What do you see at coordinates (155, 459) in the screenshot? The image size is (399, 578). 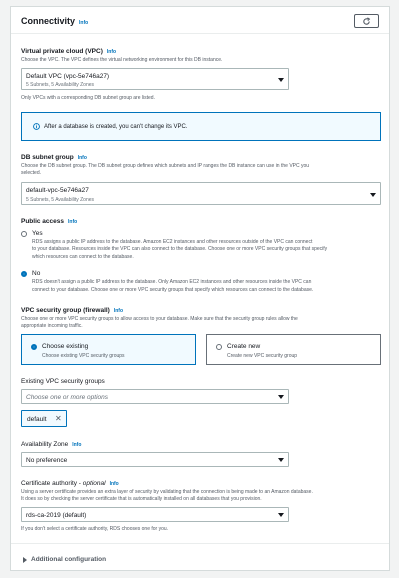 I see `availability-zone-select: No preference` at bounding box center [155, 459].